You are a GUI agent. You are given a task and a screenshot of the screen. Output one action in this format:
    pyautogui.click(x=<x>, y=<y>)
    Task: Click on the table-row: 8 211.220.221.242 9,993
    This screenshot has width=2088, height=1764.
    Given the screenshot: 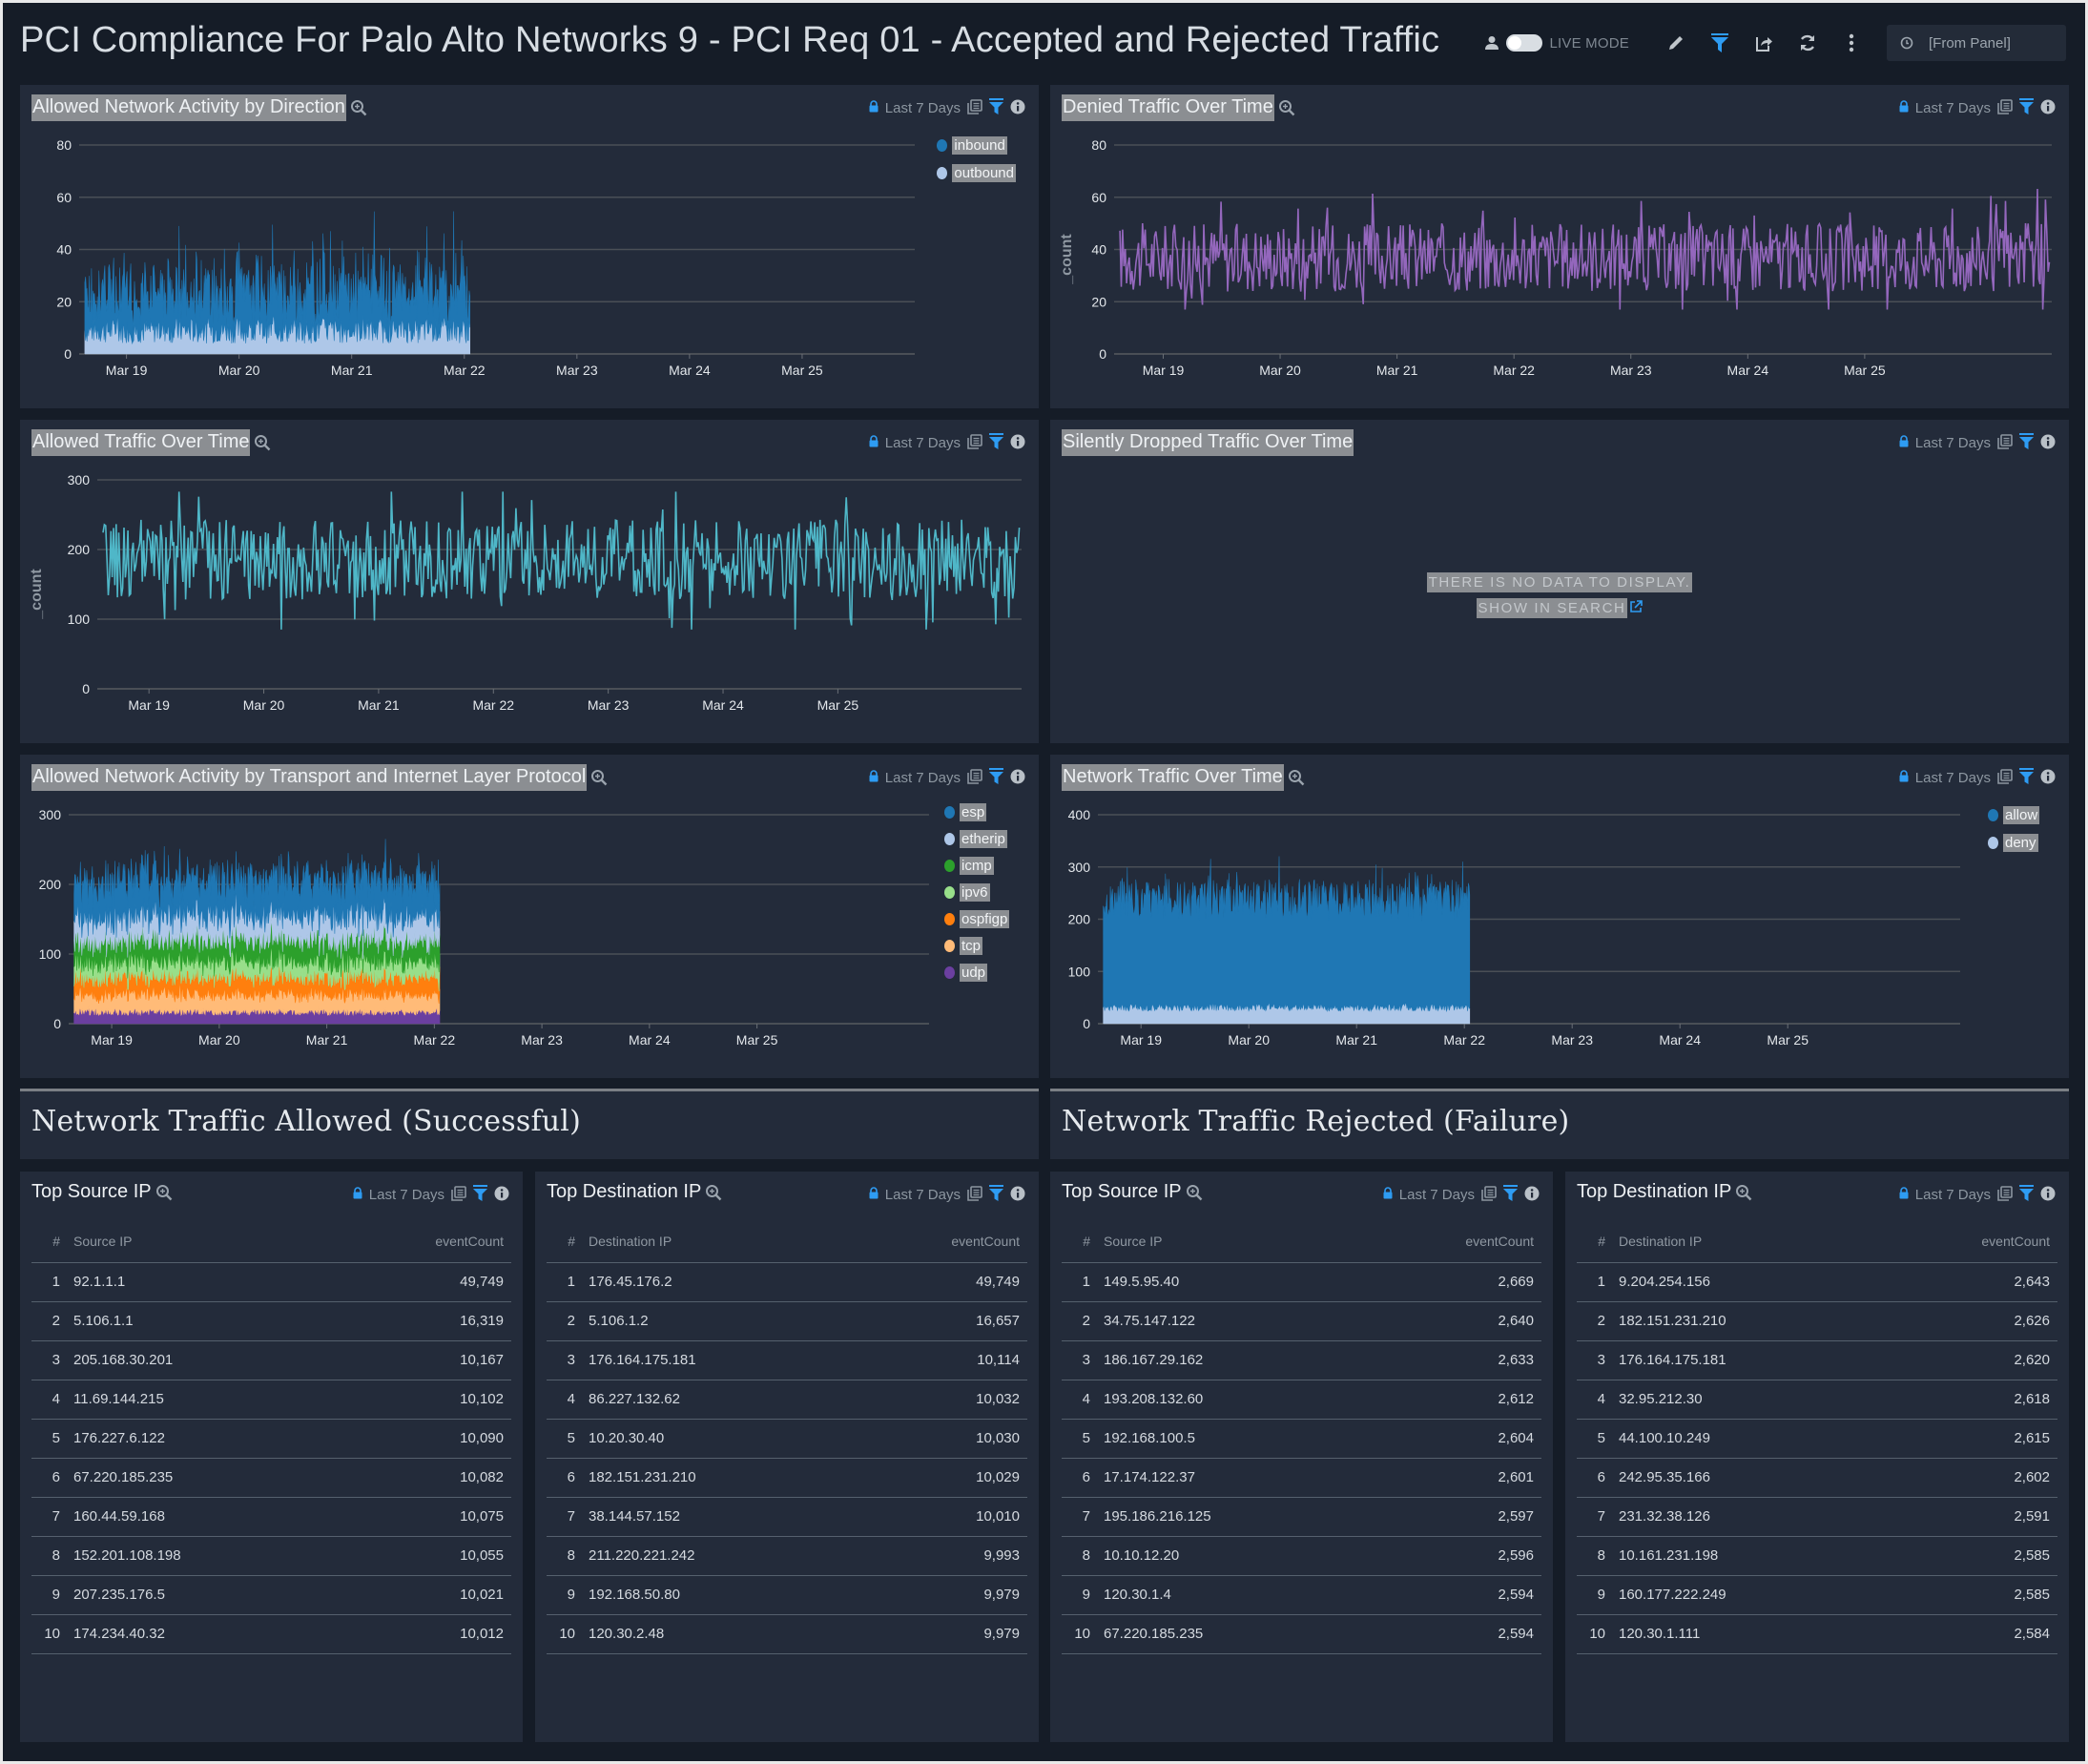 What is the action you would take?
    pyautogui.click(x=787, y=1556)
    